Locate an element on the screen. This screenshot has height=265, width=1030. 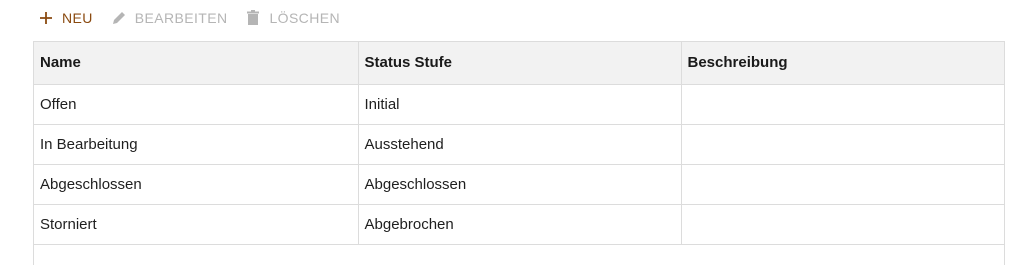
new-button: NEU is located at coordinates (65, 18).